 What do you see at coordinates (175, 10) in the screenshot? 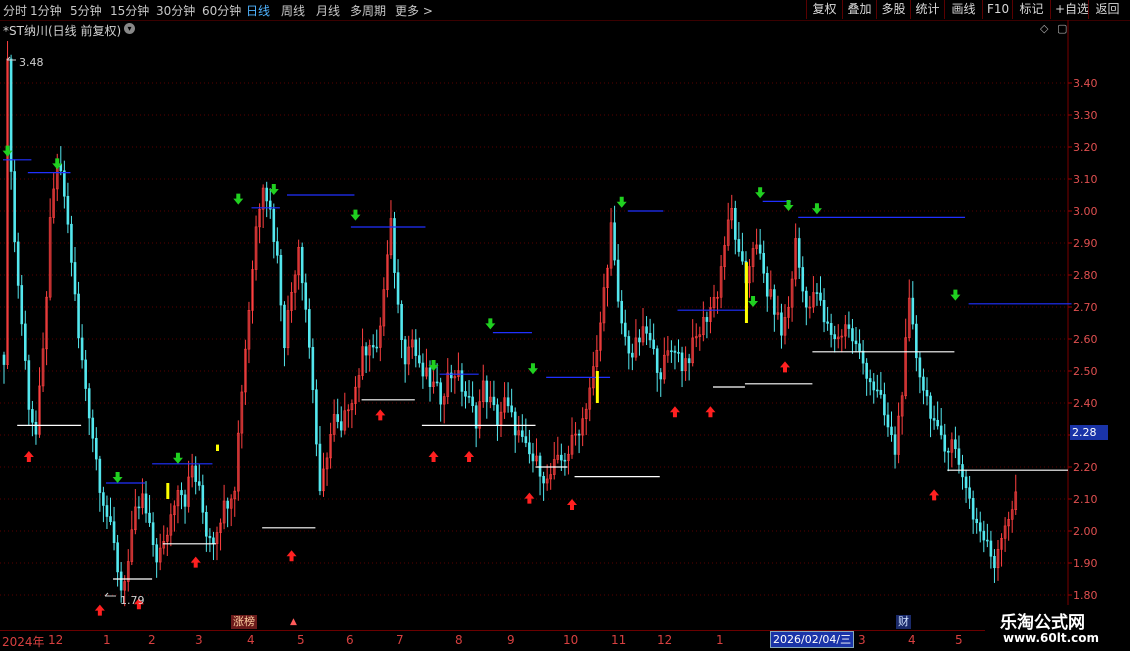
I see `period-30min: 30分钟` at bounding box center [175, 10].